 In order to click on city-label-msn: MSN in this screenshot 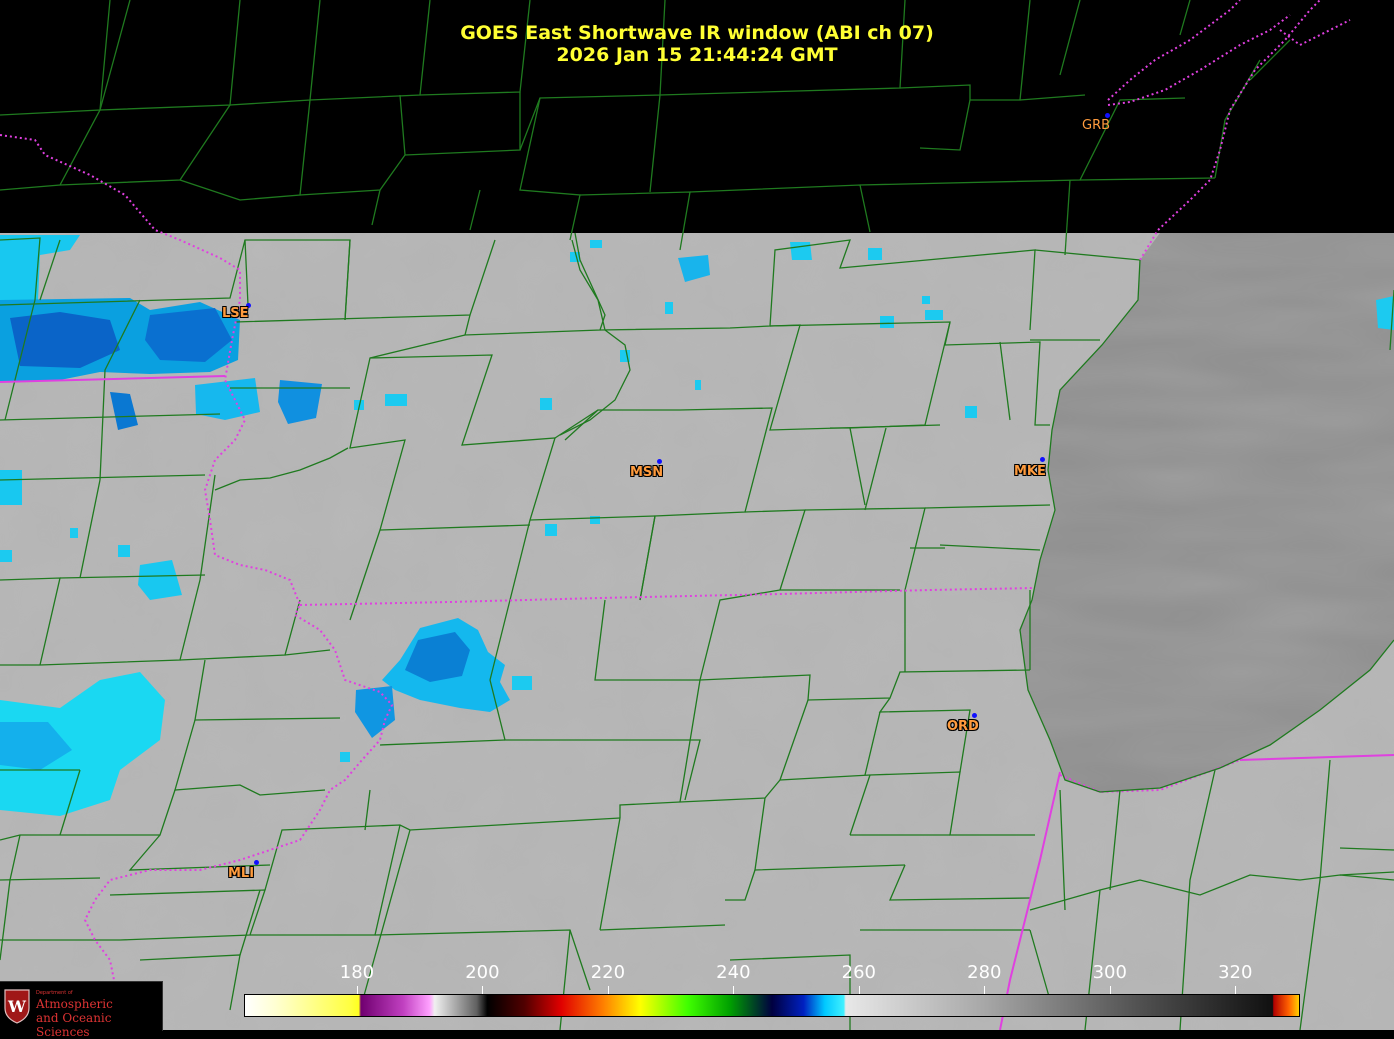, I will do `click(647, 472)`.